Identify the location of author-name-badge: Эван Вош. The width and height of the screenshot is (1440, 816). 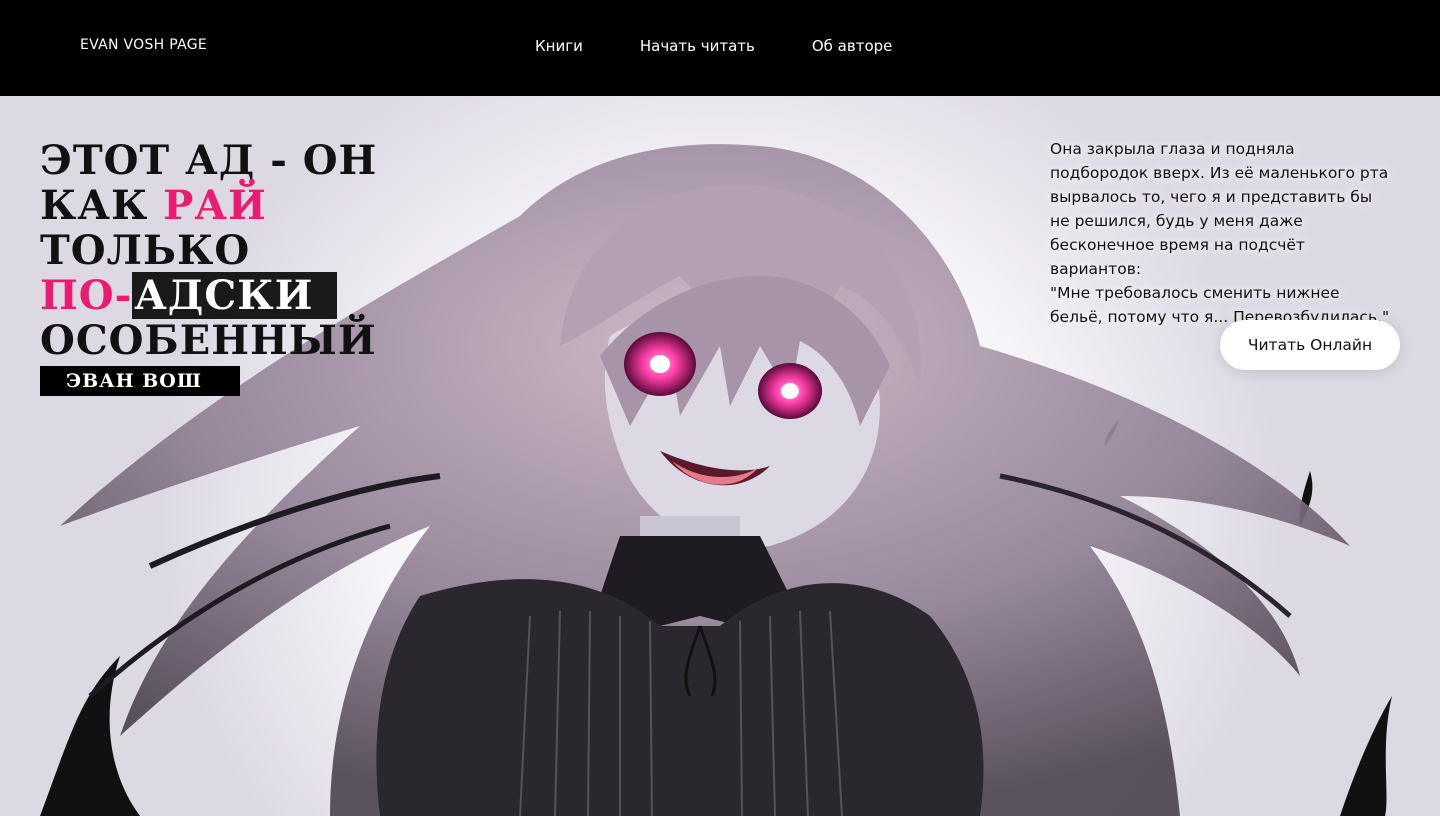
(140, 381).